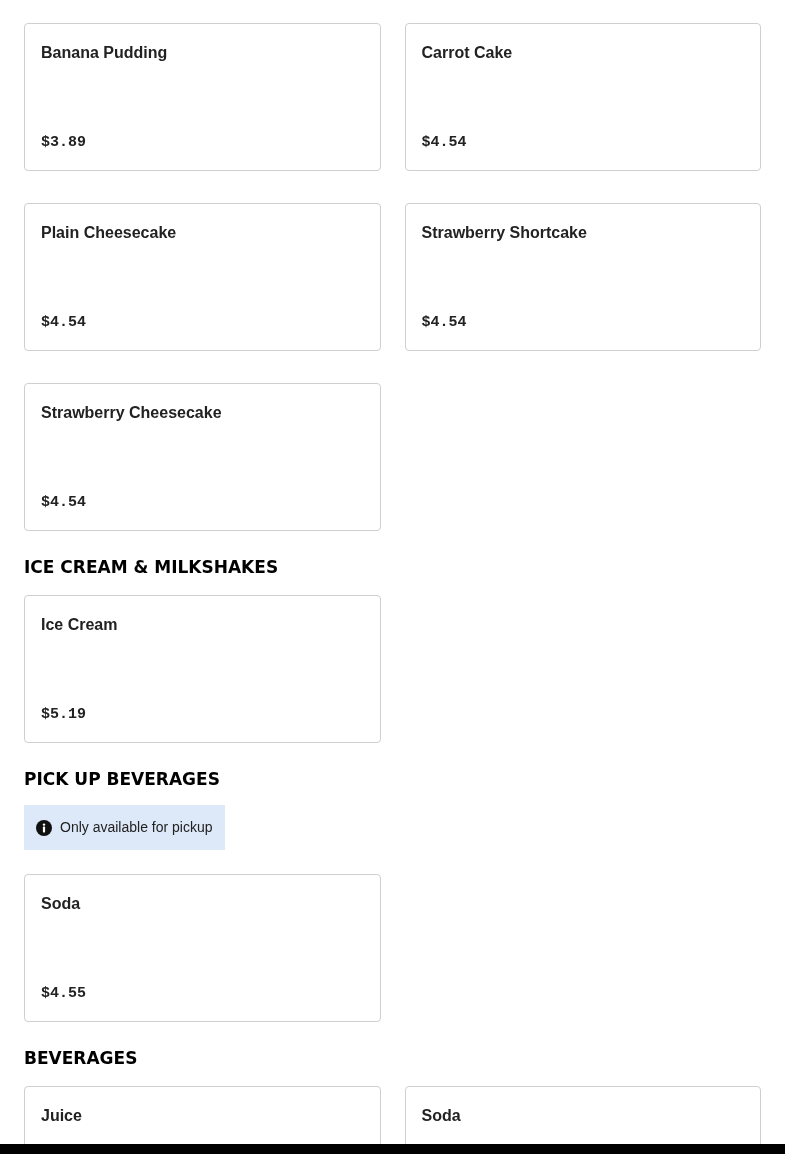 The width and height of the screenshot is (785, 1154). I want to click on menu-item-card: Plain Cheesecake $4.54, so click(202, 277).